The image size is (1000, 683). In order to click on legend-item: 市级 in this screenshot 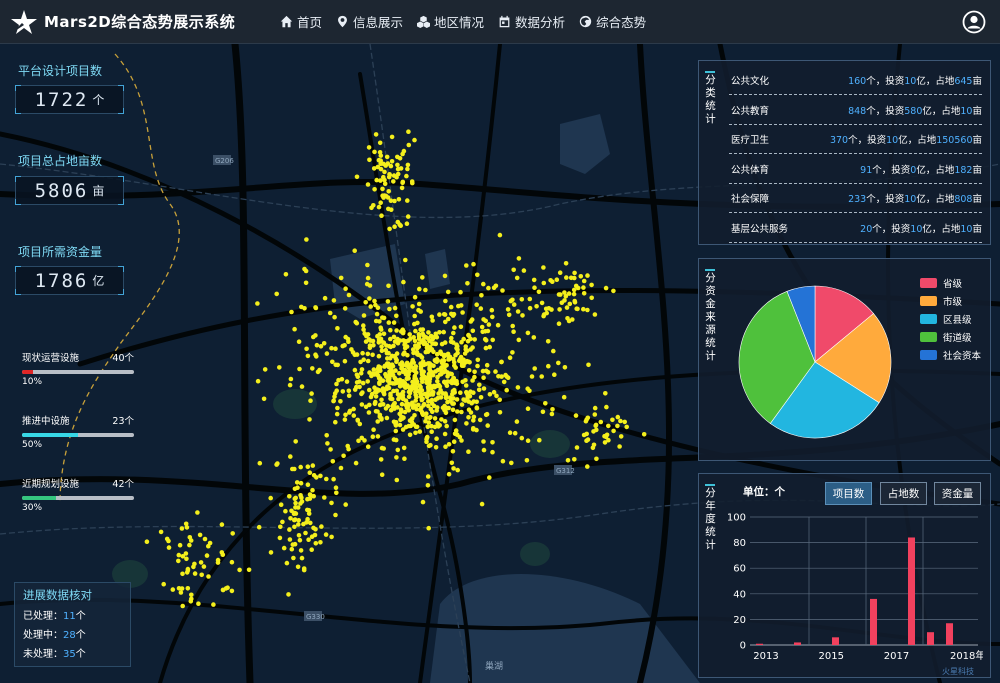, I will do `click(950, 301)`.